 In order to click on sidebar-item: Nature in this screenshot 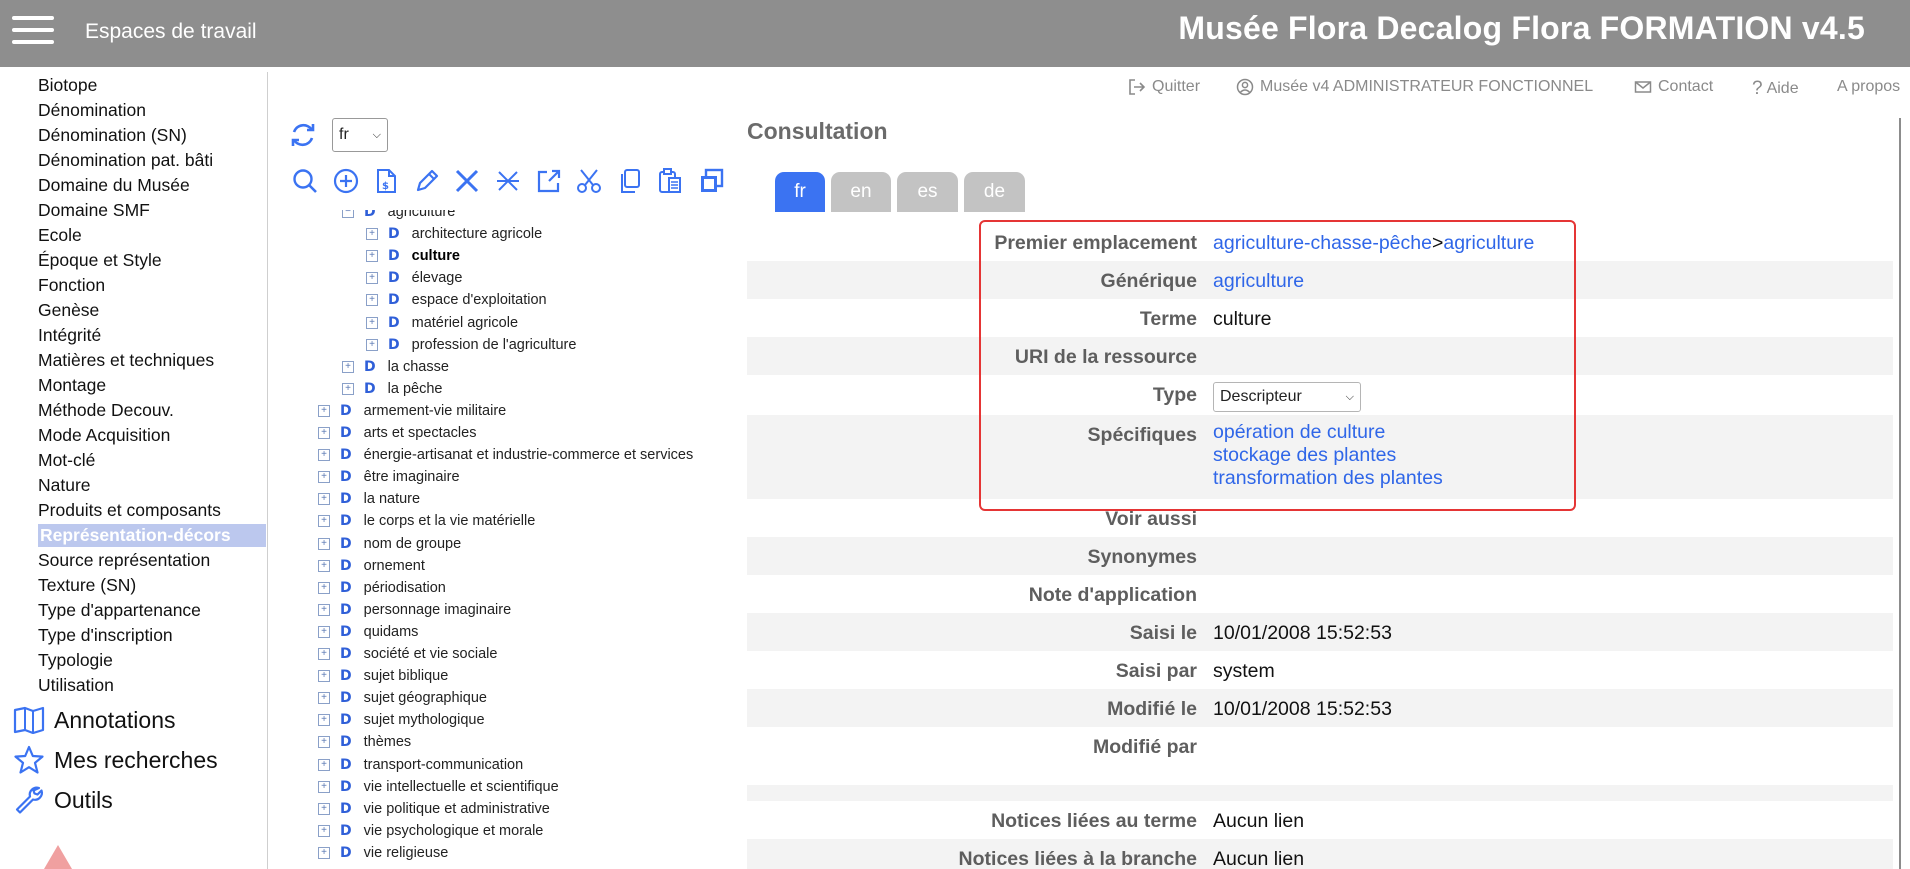, I will do `click(64, 485)`.